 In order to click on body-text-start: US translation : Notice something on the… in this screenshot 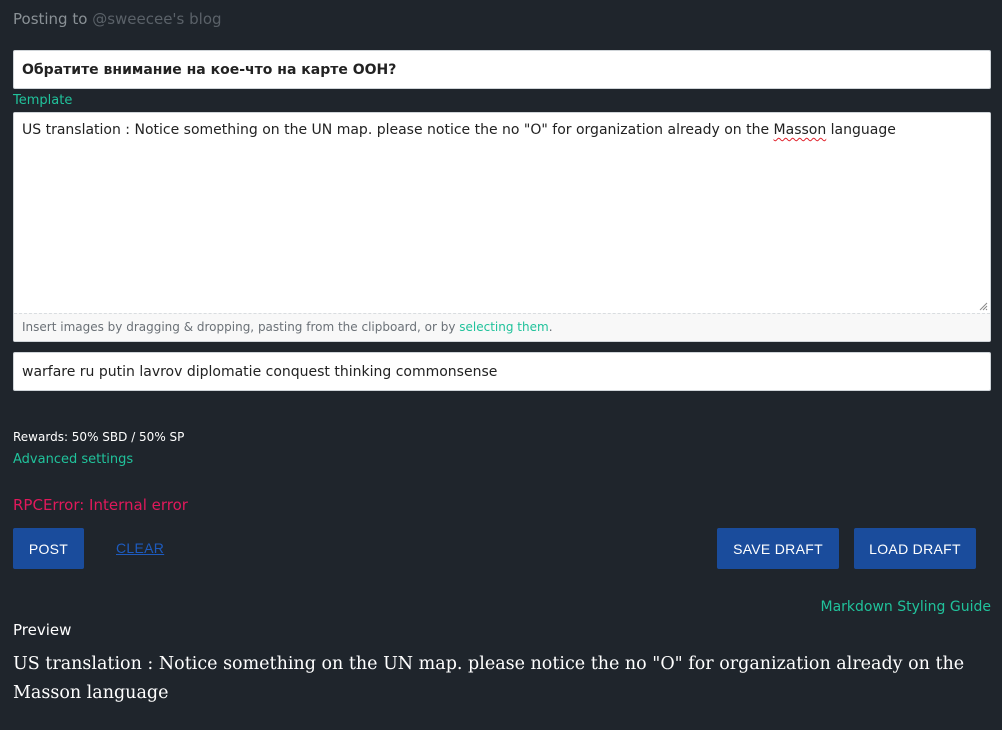, I will do `click(398, 130)`.